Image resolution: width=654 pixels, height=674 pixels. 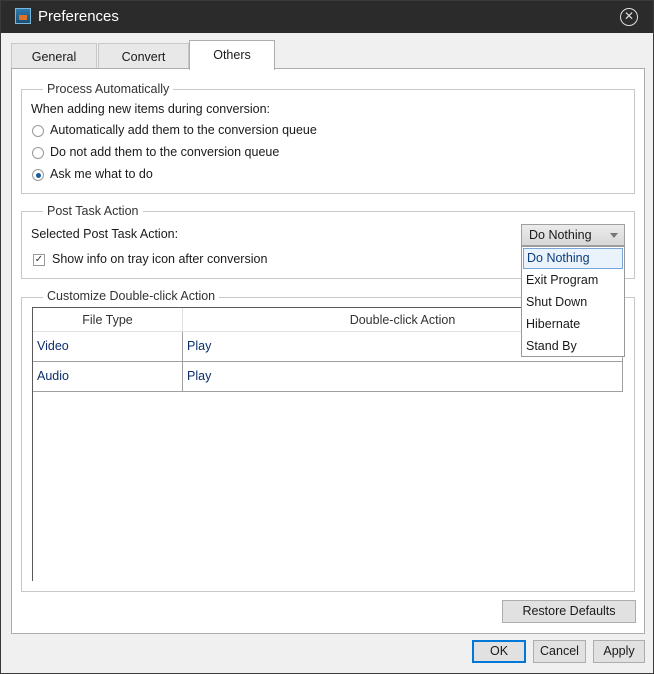 What do you see at coordinates (23, 16) in the screenshot?
I see `app-icon` at bounding box center [23, 16].